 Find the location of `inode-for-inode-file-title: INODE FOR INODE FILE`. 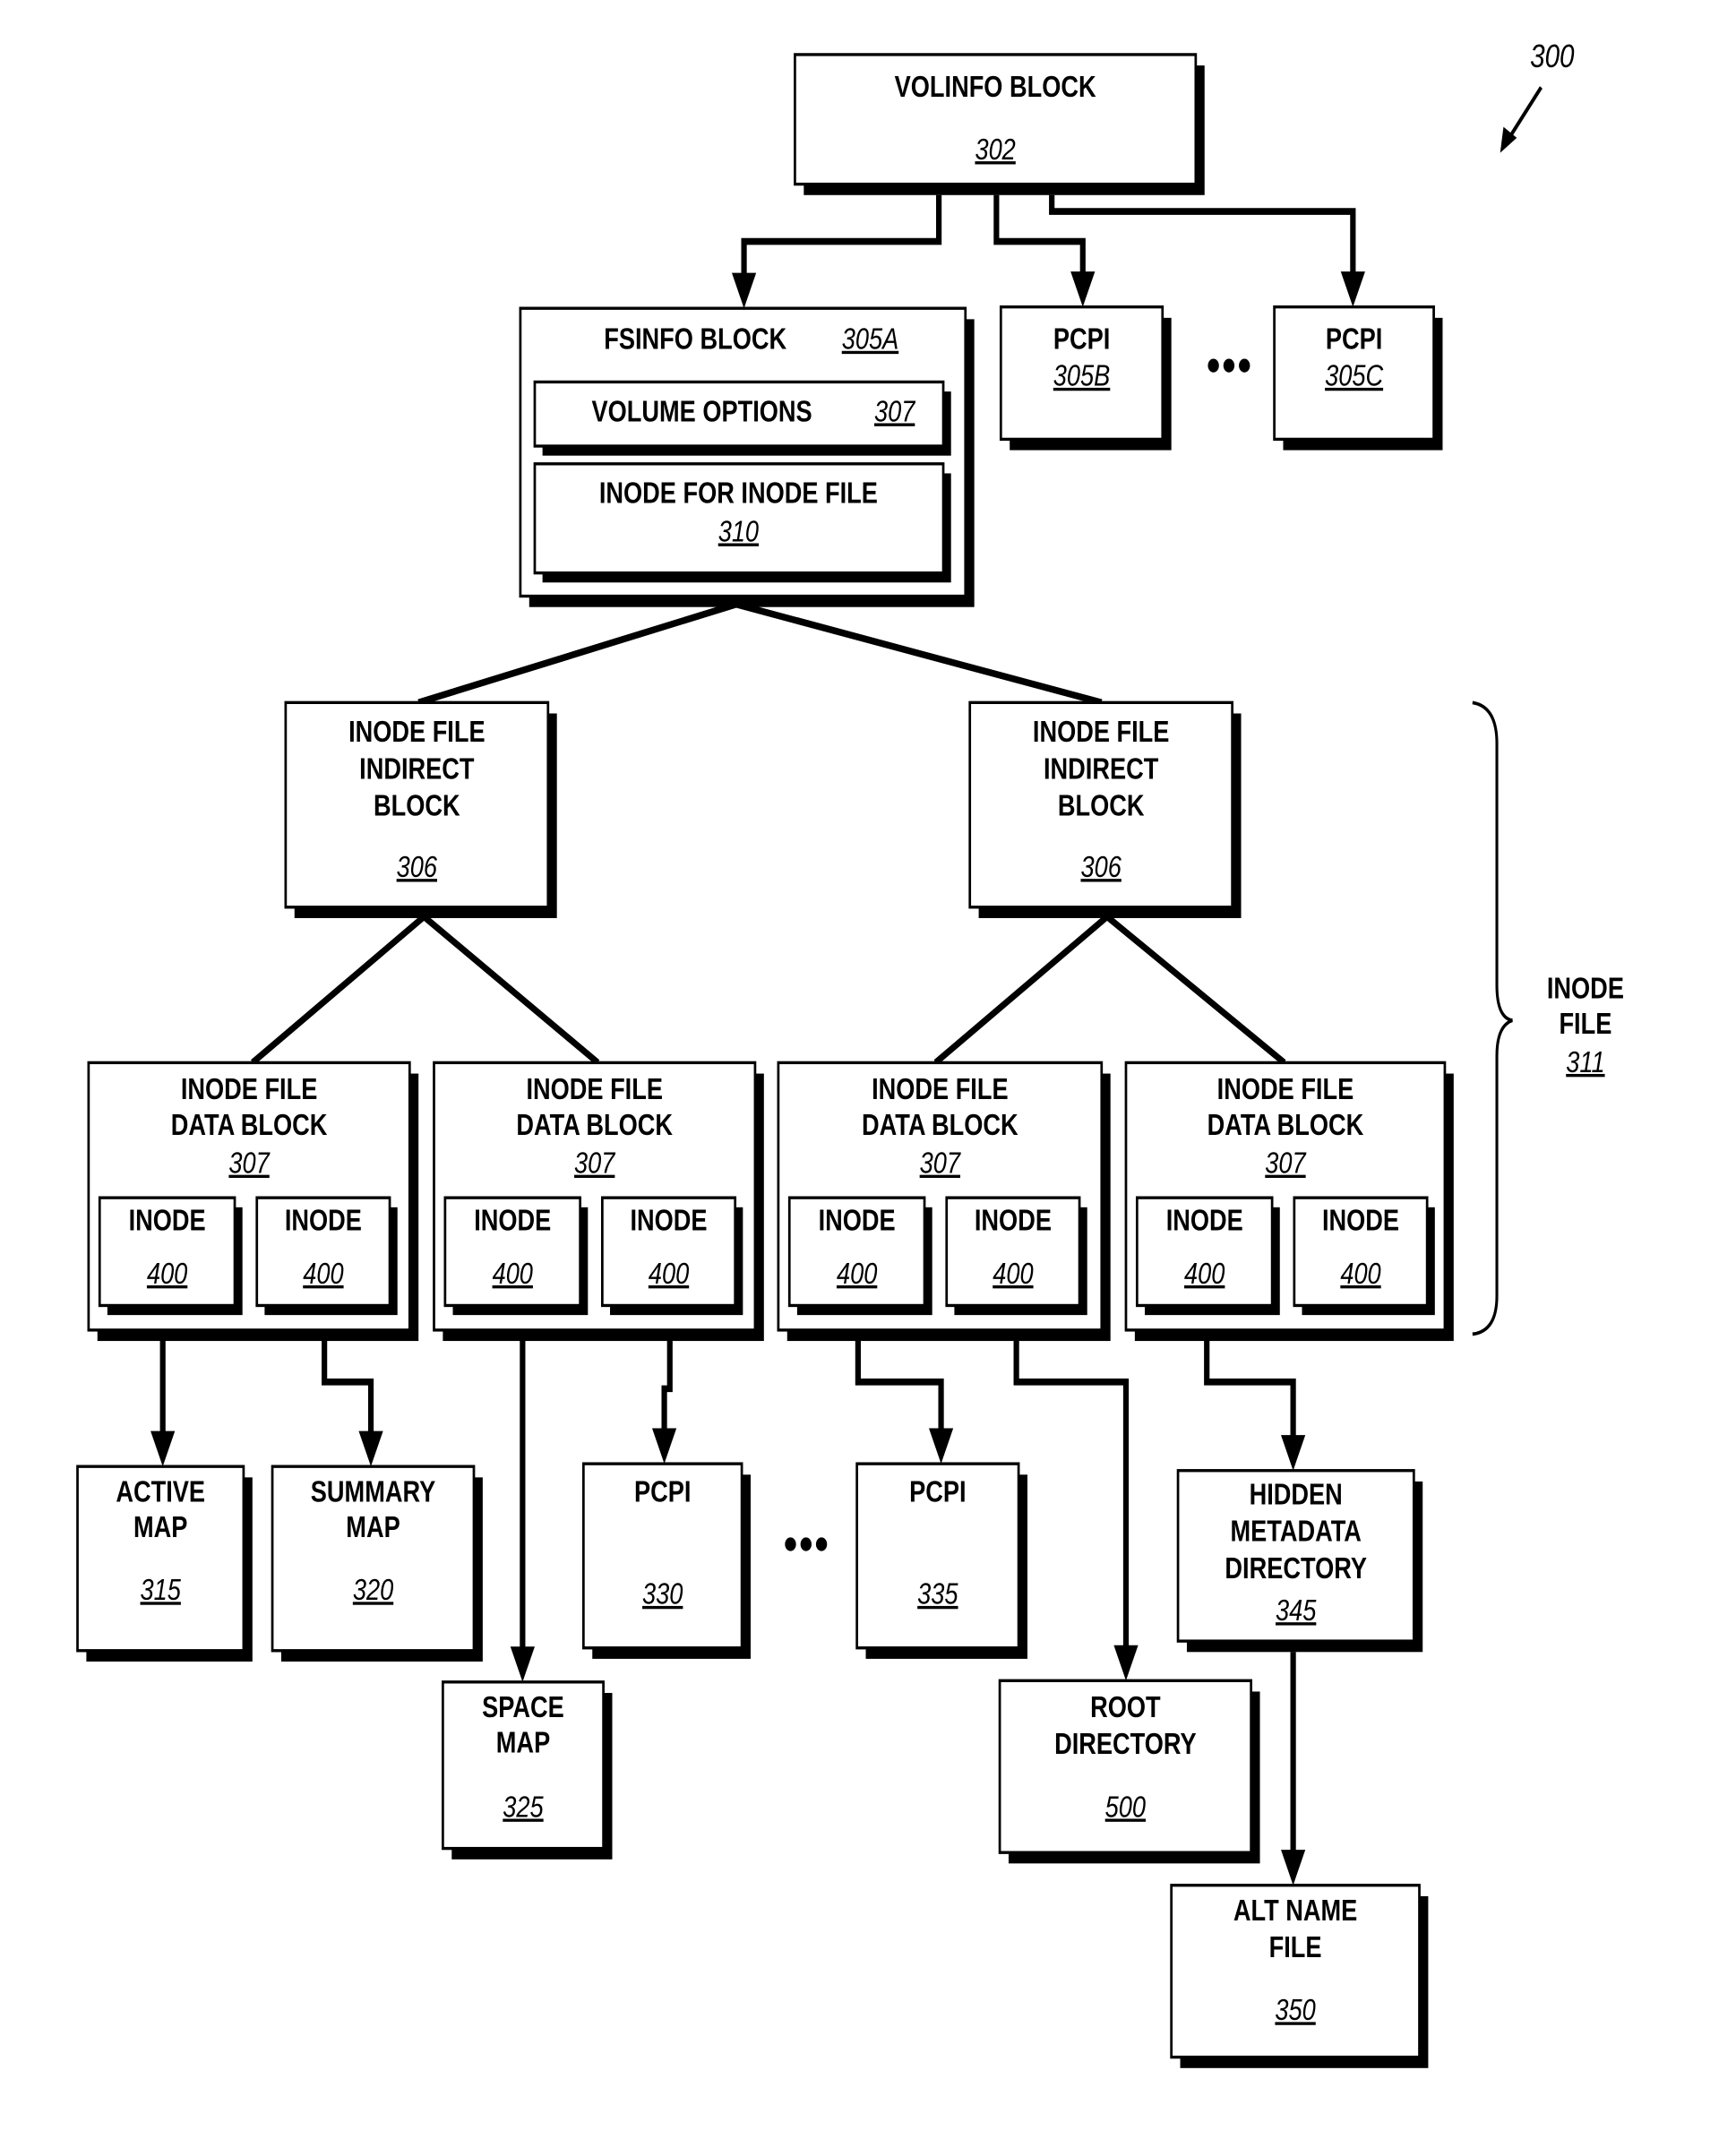

inode-for-inode-file-title: INODE FOR INODE FILE is located at coordinates (739, 494).